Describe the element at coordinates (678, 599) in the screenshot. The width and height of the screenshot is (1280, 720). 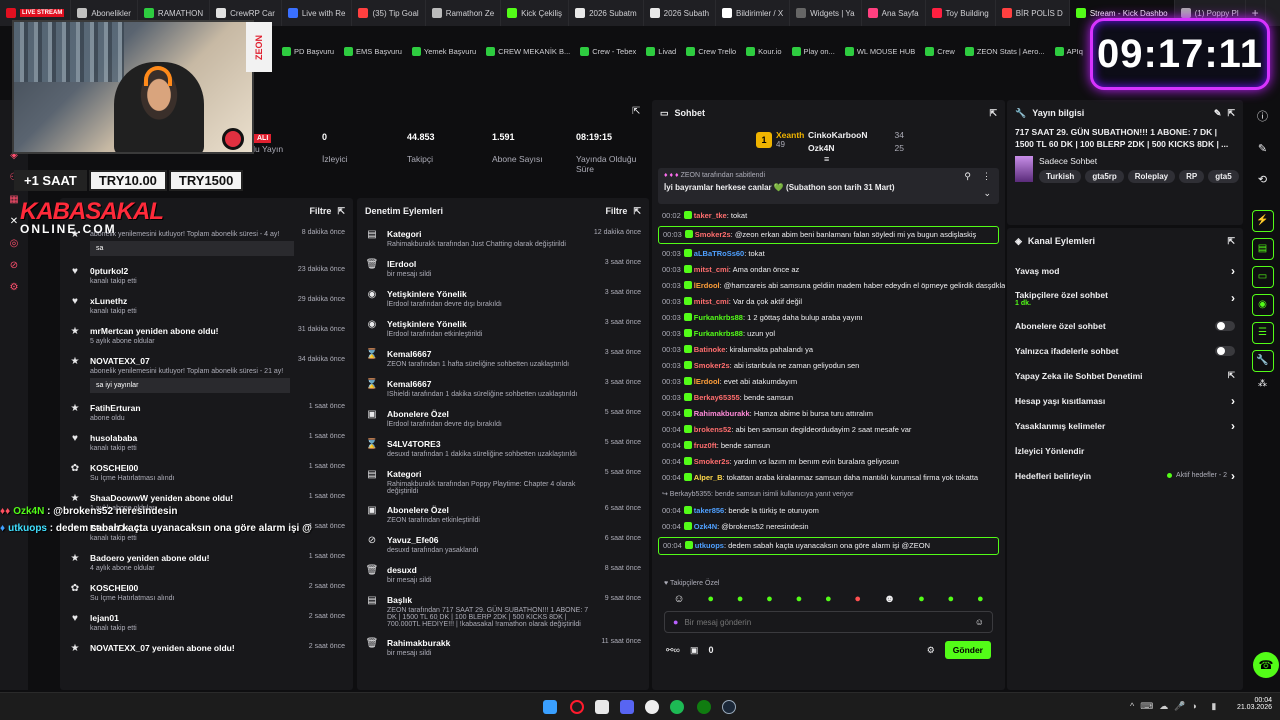
I see `emote-icon: ☺` at that location.